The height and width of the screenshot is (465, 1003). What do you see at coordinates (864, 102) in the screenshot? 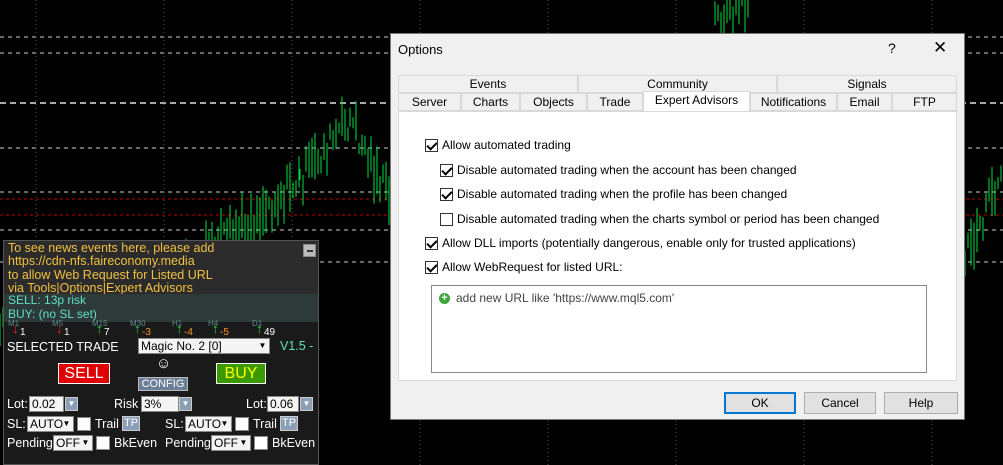
I see `tab-email: Email` at bounding box center [864, 102].